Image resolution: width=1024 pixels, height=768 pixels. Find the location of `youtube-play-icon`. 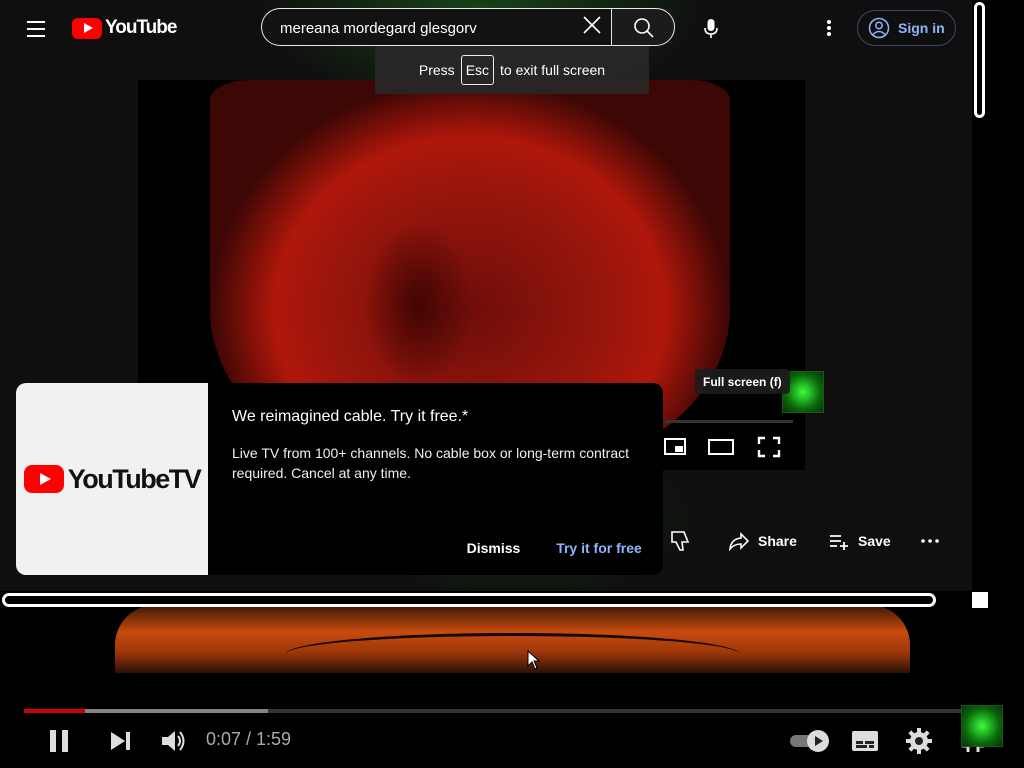

youtube-play-icon is located at coordinates (87, 28).